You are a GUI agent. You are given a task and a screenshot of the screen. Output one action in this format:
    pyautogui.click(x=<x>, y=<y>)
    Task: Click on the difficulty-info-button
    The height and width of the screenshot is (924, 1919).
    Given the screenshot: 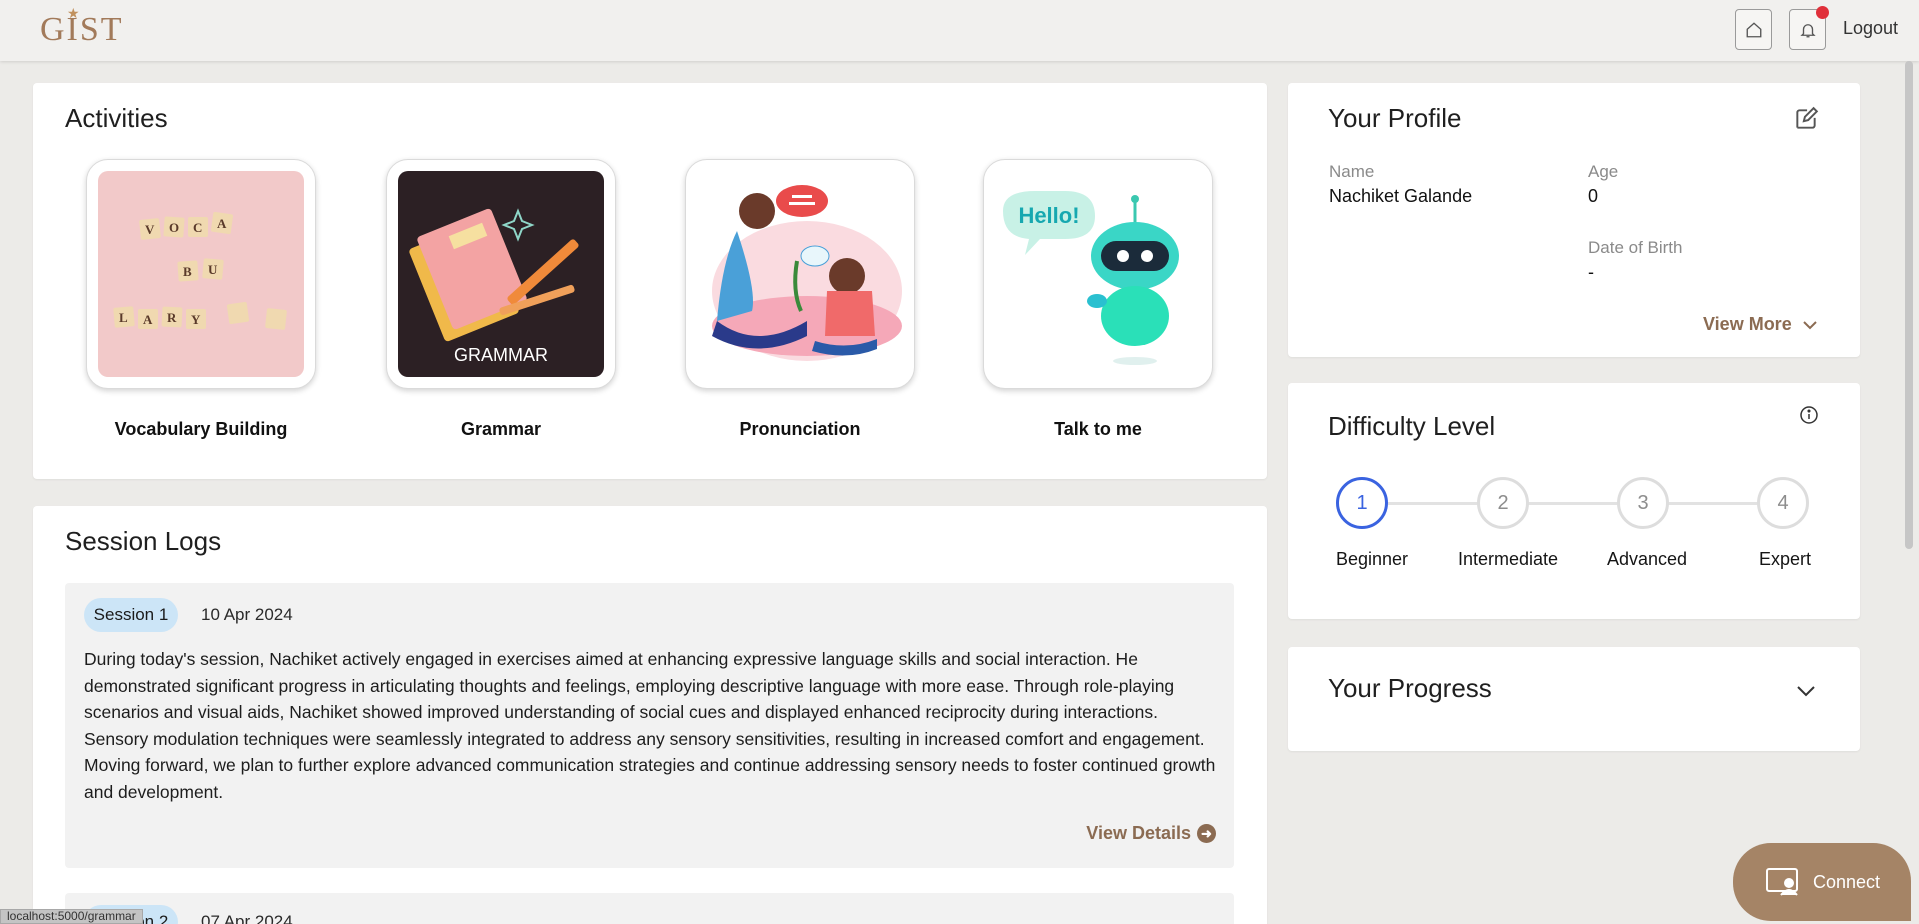 What is the action you would take?
    pyautogui.click(x=1809, y=417)
    